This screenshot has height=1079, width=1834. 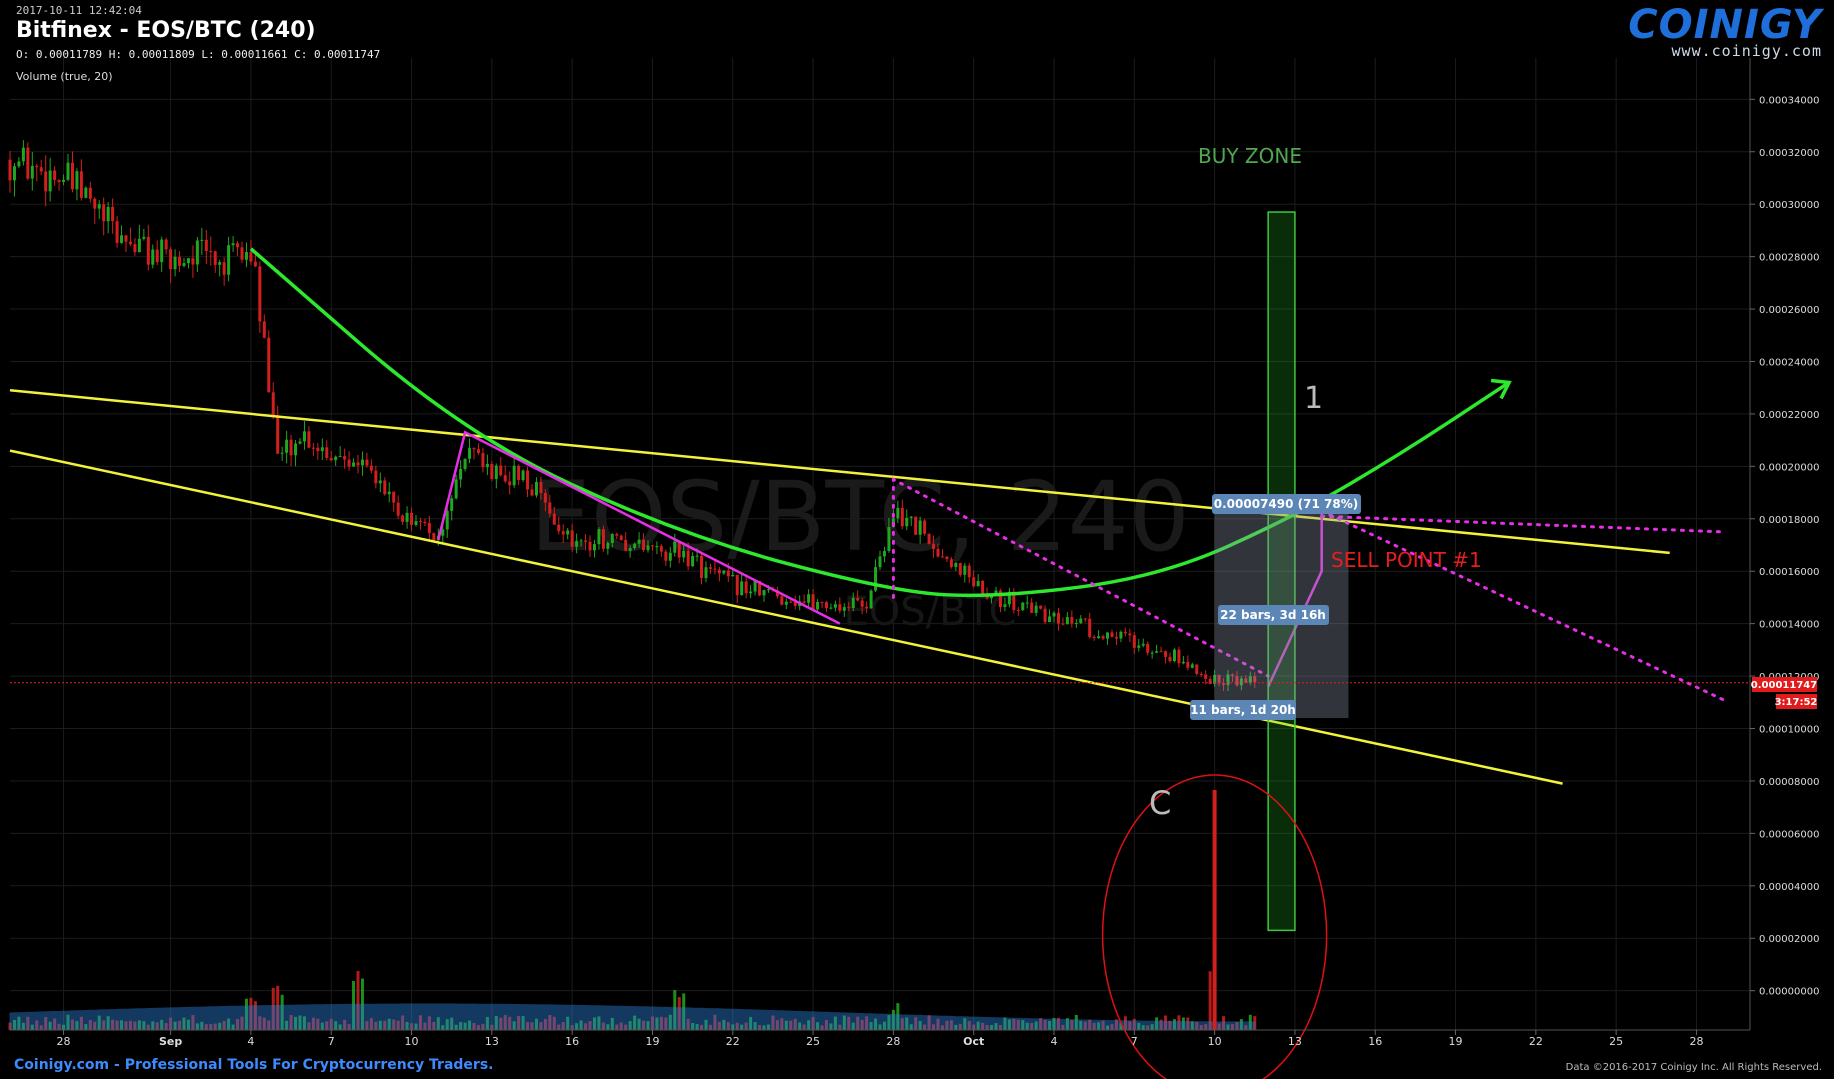 I want to click on x-tick-label: Sep, so click(x=170, y=1041).